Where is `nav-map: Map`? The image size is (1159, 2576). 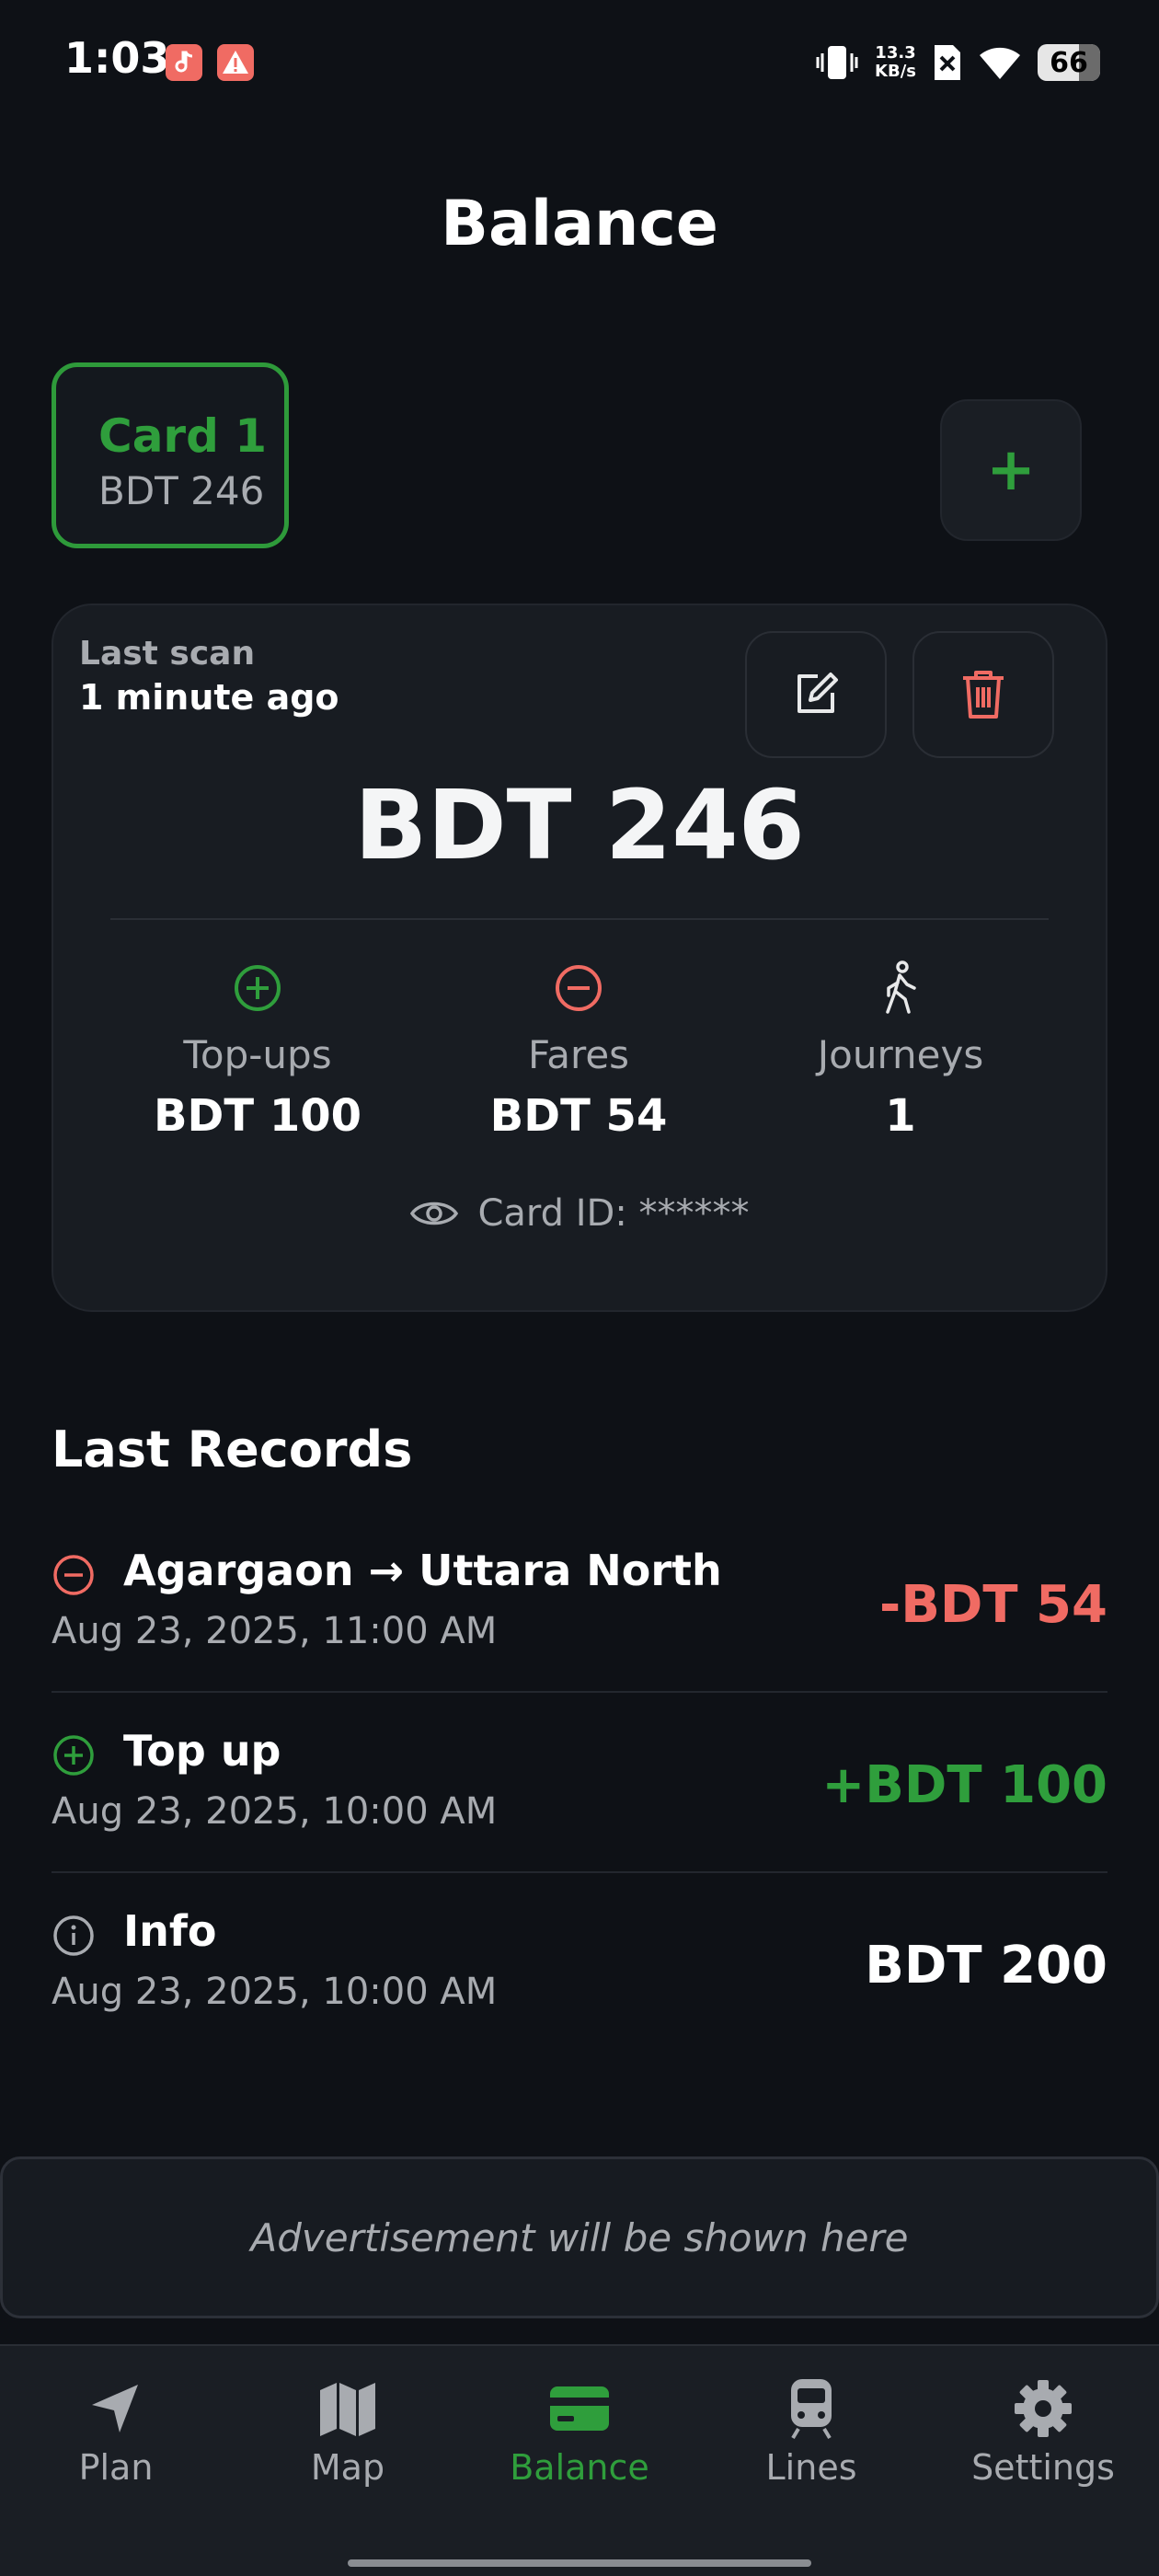
nav-map: Map is located at coordinates (348, 2431).